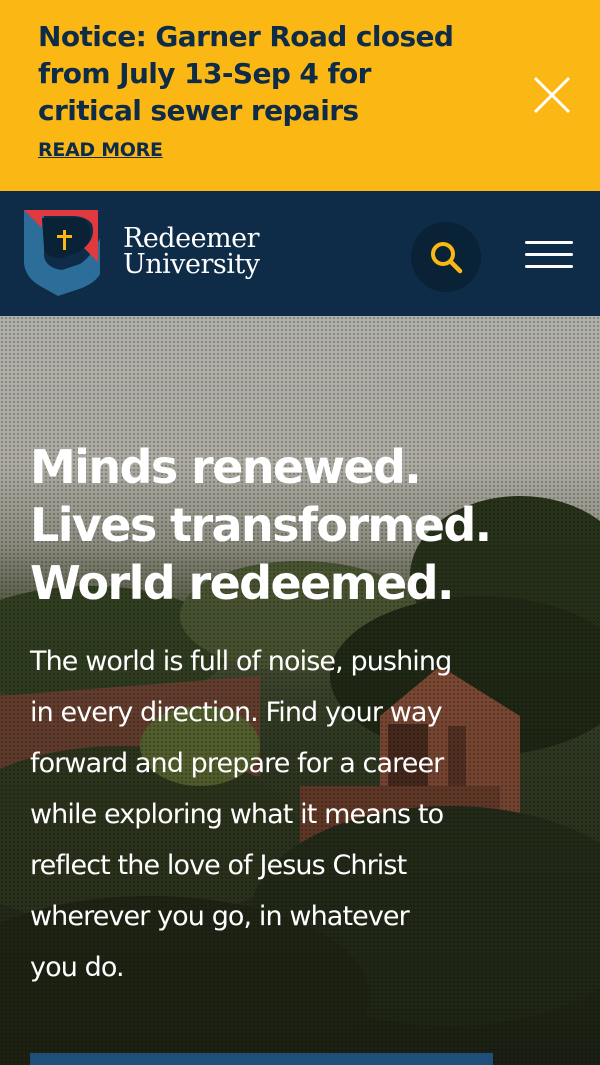  I want to click on menu-button, so click(550, 256).